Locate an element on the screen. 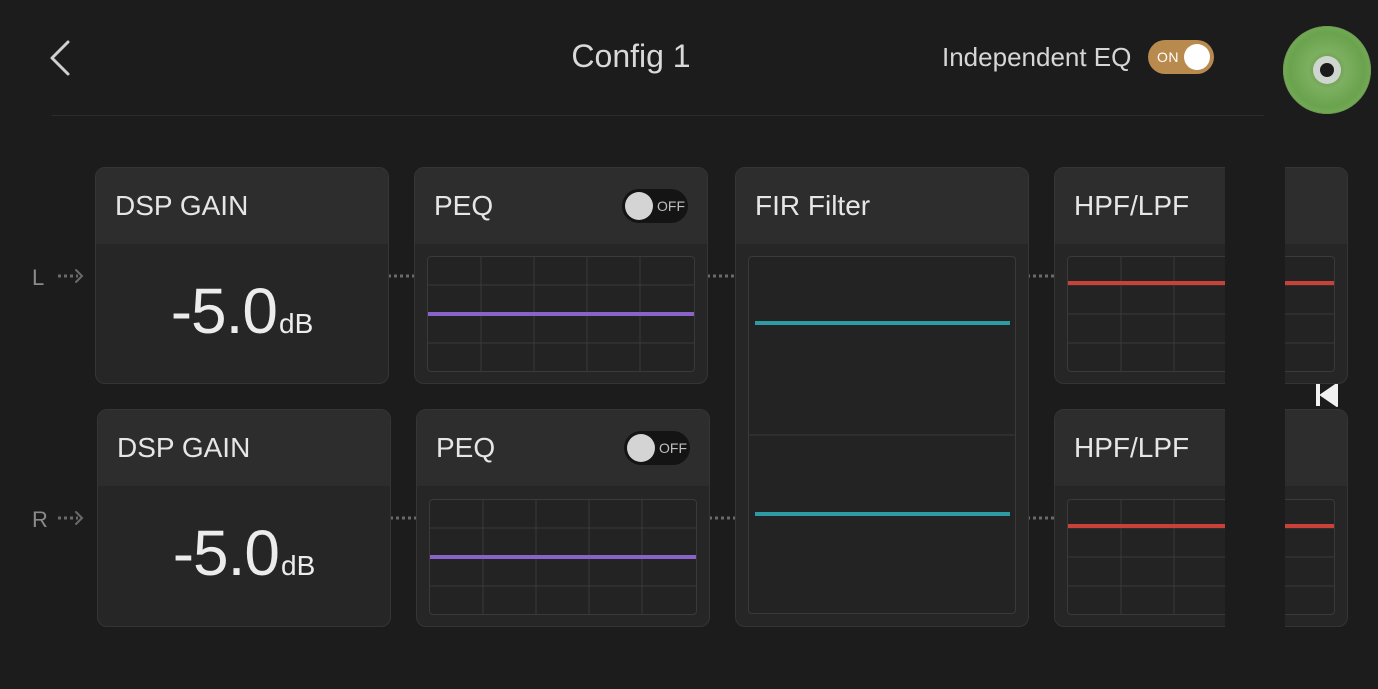 This screenshot has height=689, width=1378. fir-filter-card: FIR Filter is located at coordinates (882, 397).